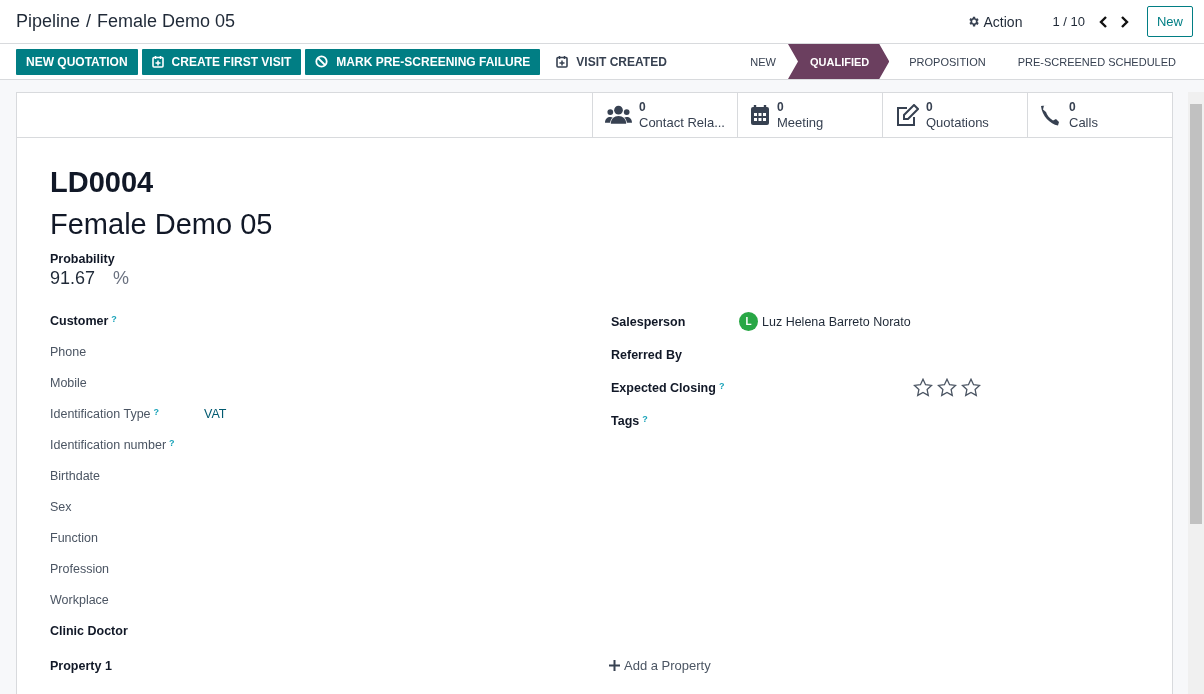 This screenshot has width=1204, height=694. I want to click on status-button: VISIT CREATED, so click(611, 61).